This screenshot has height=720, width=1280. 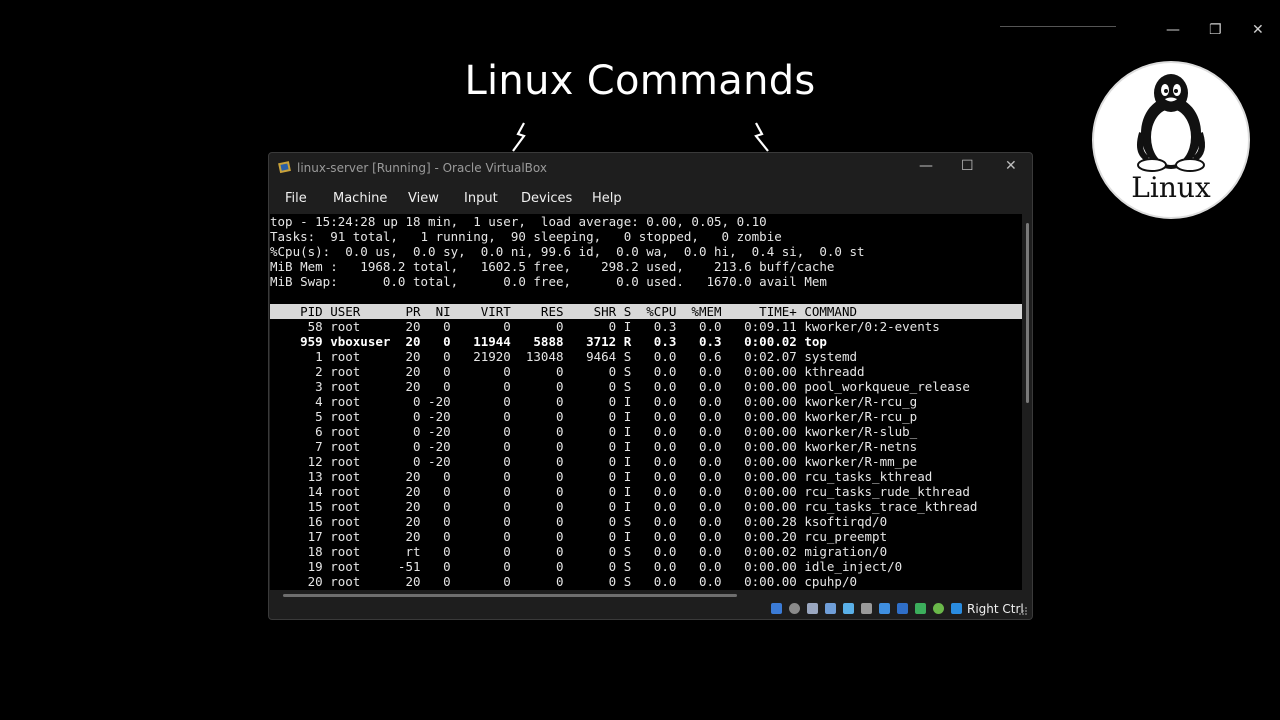 What do you see at coordinates (794, 608) in the screenshot?
I see `optical-drive-icon` at bounding box center [794, 608].